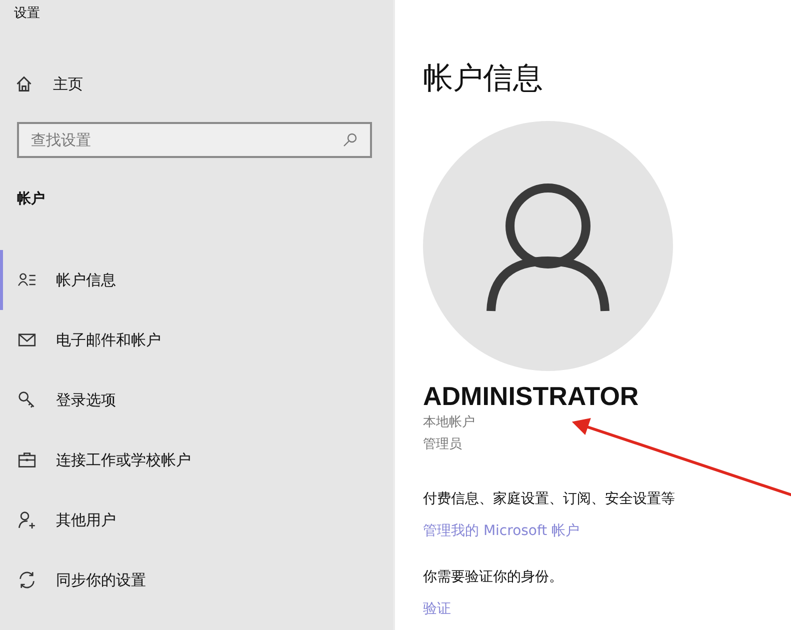 The height and width of the screenshot is (630, 791). What do you see at coordinates (493, 577) in the screenshot?
I see `verify-text: 你需要验证你的身份。` at bounding box center [493, 577].